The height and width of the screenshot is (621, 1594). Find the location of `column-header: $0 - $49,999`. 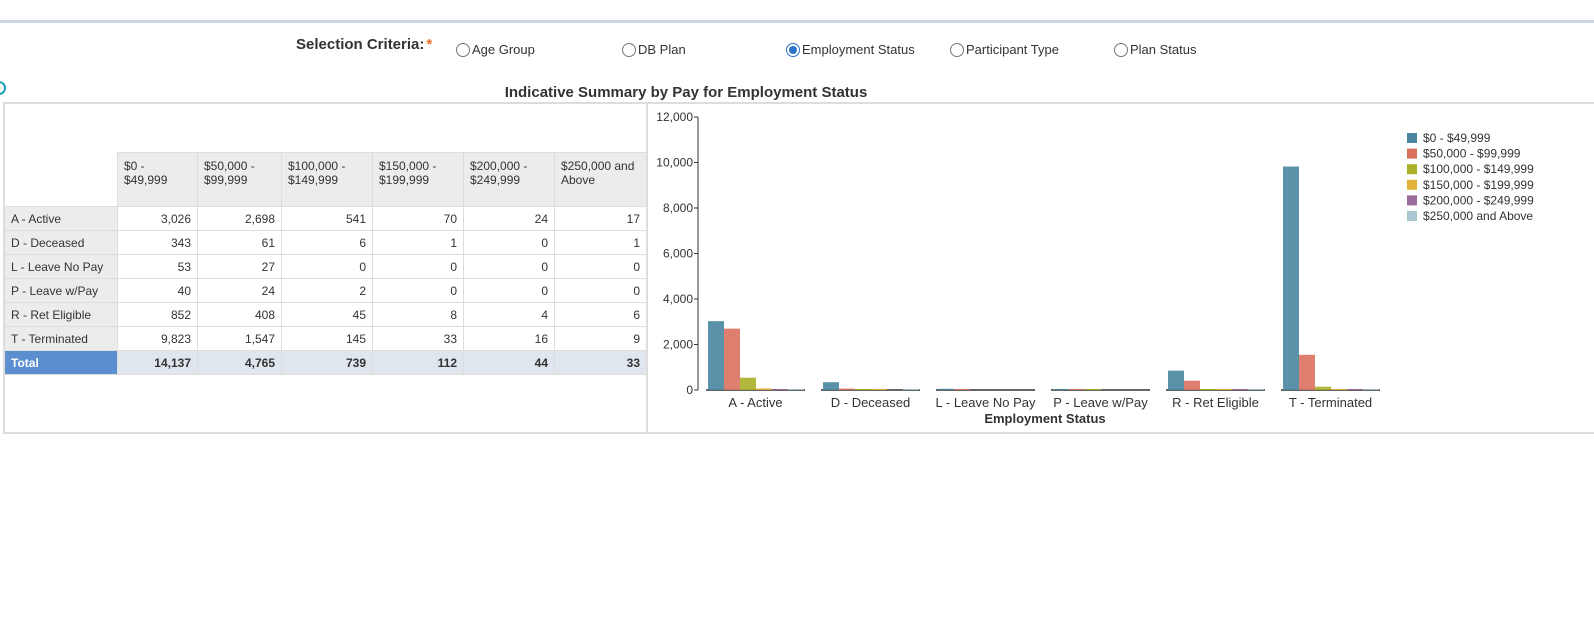

column-header: $0 - $49,999 is located at coordinates (157, 179).